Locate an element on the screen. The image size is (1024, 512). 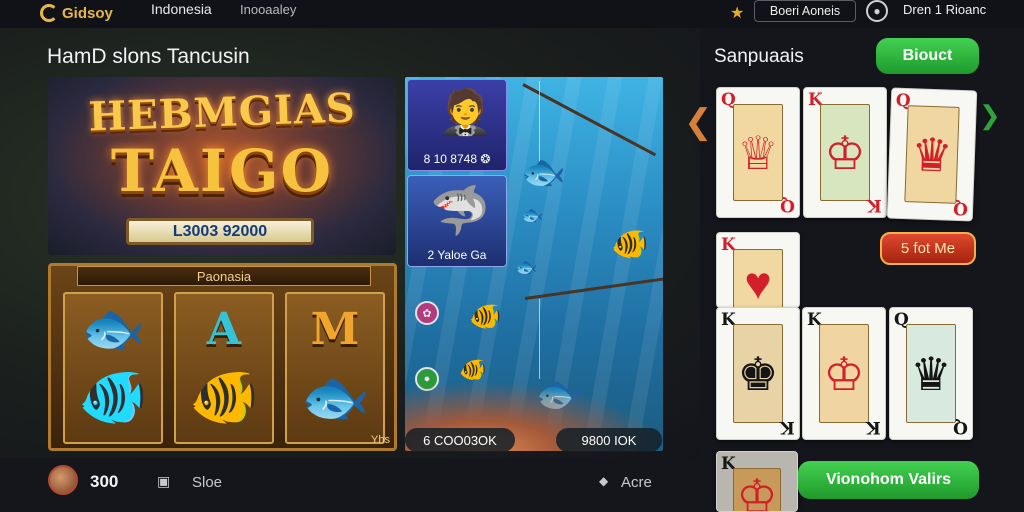
playing-card: K ♚ K is located at coordinates (758, 373).